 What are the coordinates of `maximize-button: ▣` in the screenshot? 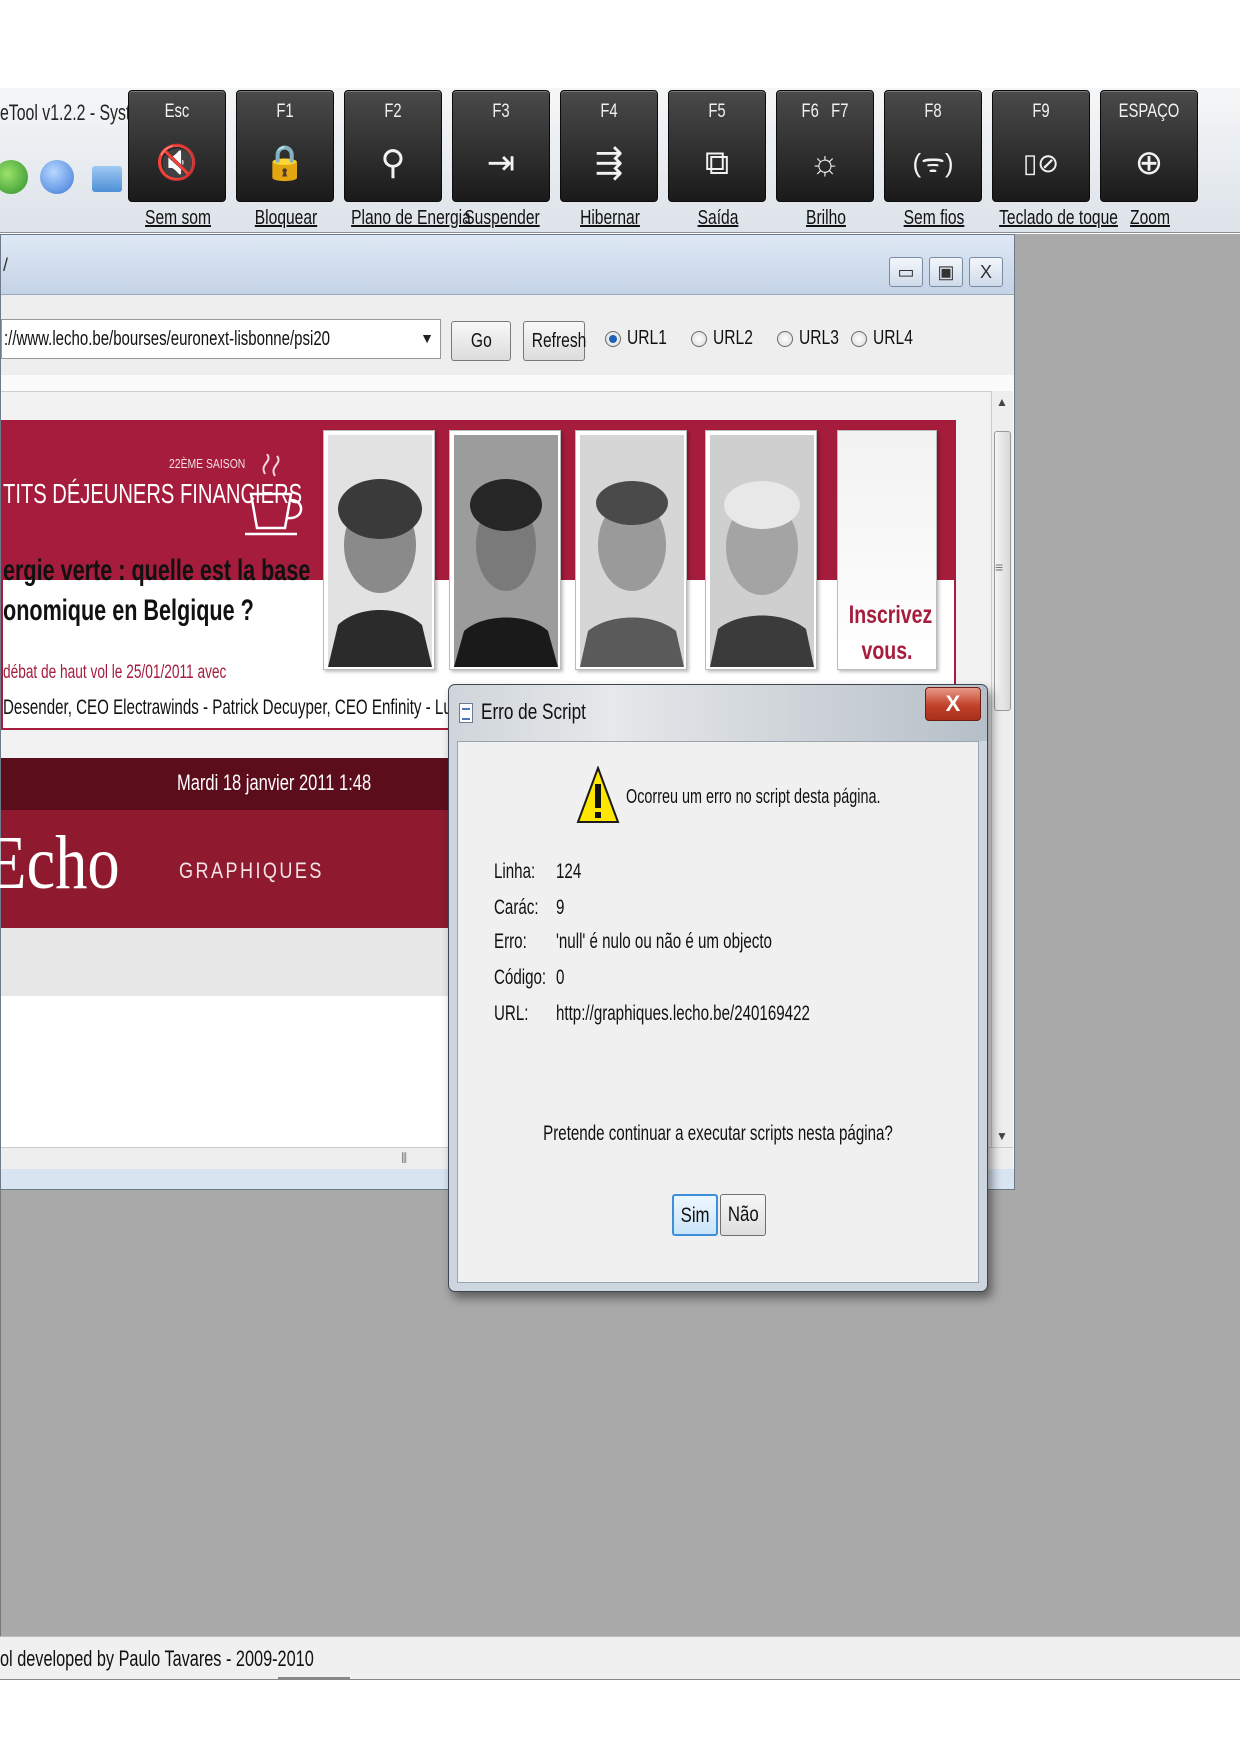 It's located at (946, 272).